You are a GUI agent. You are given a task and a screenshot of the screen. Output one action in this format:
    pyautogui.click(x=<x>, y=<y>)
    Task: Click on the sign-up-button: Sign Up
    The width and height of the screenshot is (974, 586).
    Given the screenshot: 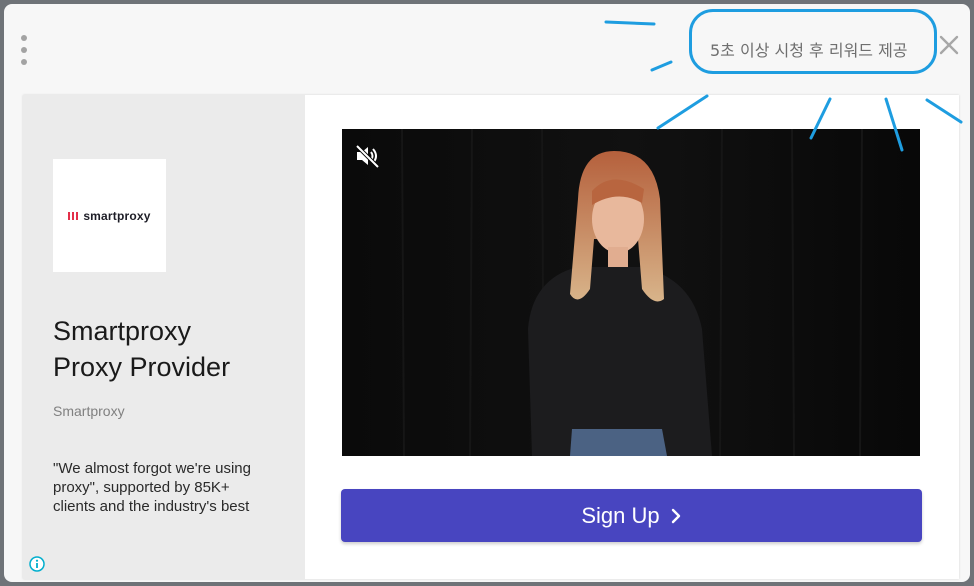 What is the action you would take?
    pyautogui.click(x=631, y=515)
    